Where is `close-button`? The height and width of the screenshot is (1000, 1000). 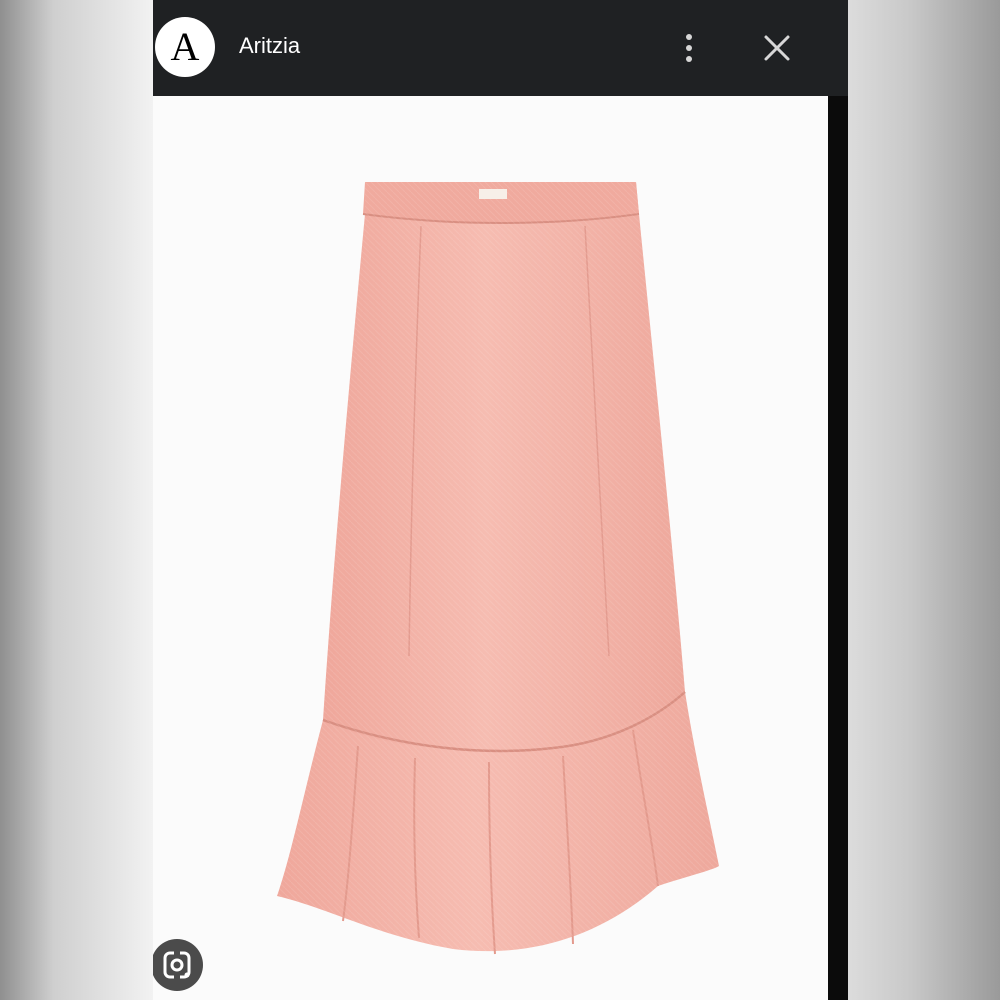 close-button is located at coordinates (777, 48).